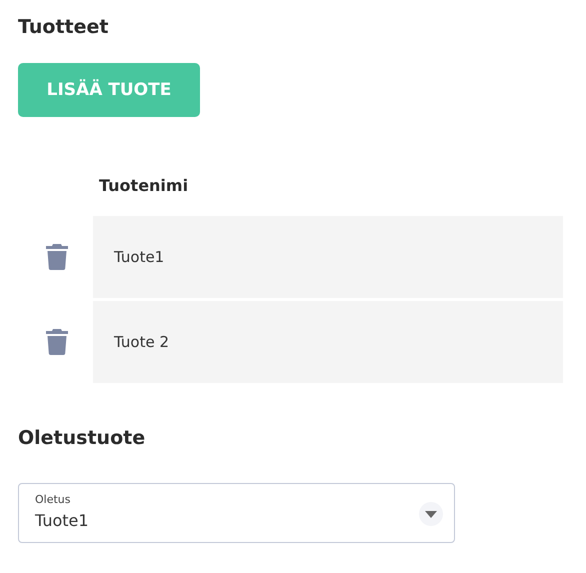 This screenshot has width=586, height=573. I want to click on column-header: Tuotenimi, so click(144, 186).